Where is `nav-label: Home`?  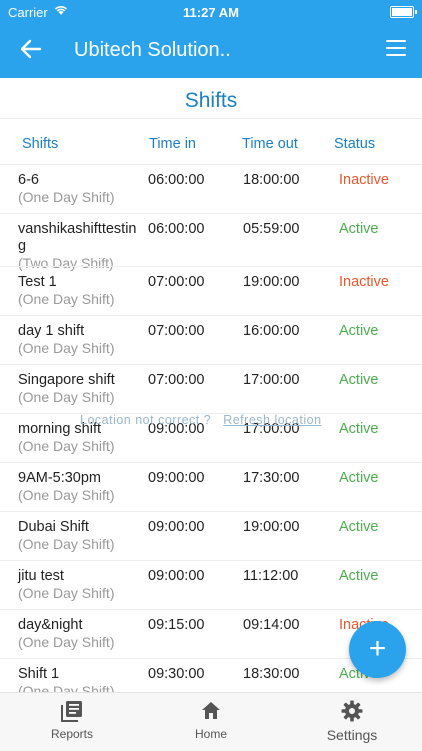
nav-label: Home is located at coordinates (210, 734).